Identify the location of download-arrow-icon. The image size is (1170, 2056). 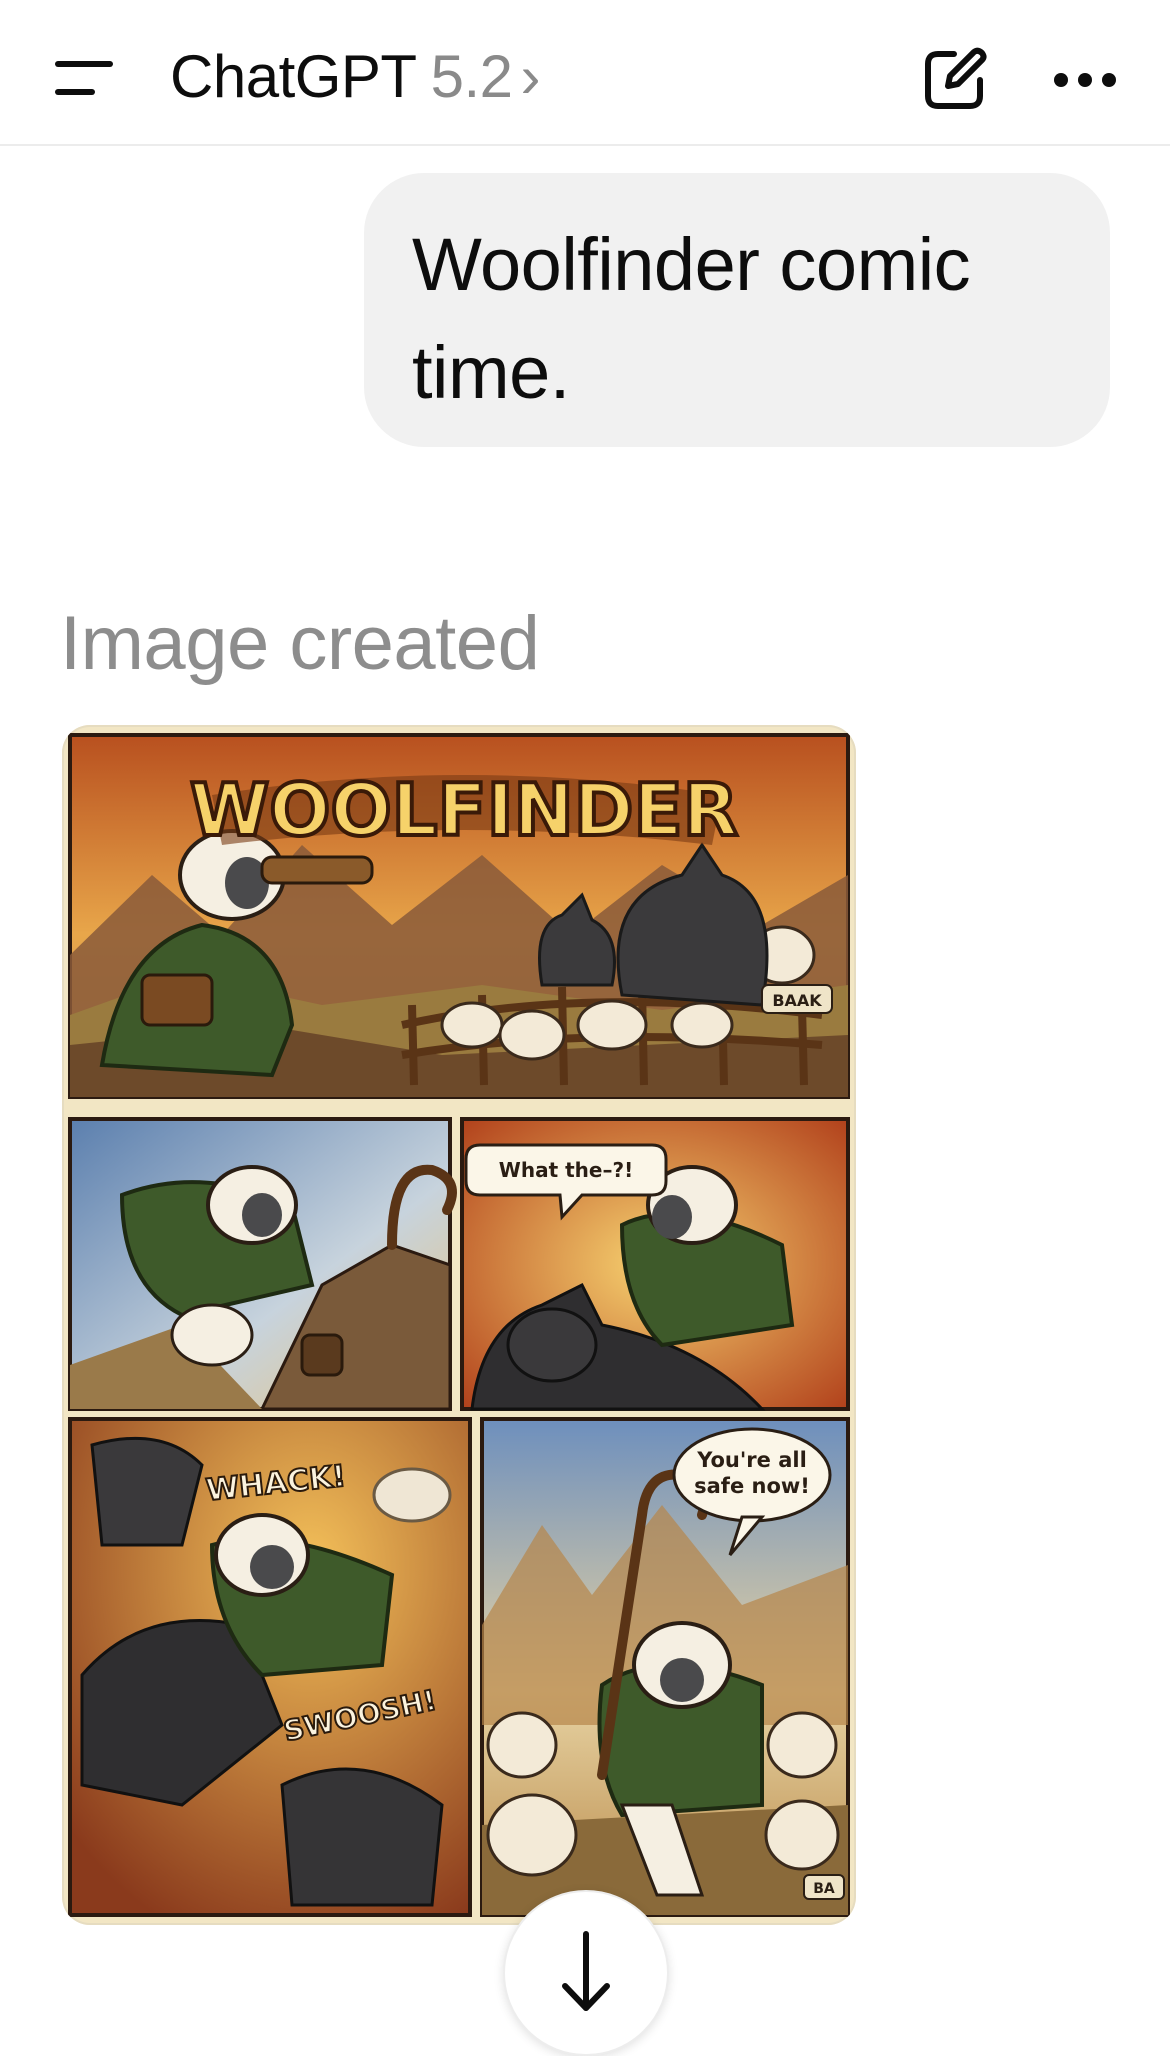
(586, 1971).